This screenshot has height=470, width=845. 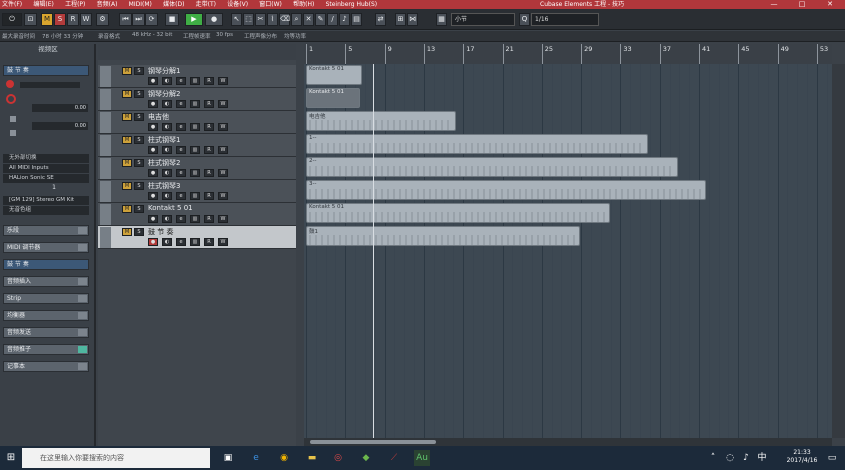 What do you see at coordinates (60, 126) in the screenshot?
I see `pan-value: 0.00` at bounding box center [60, 126].